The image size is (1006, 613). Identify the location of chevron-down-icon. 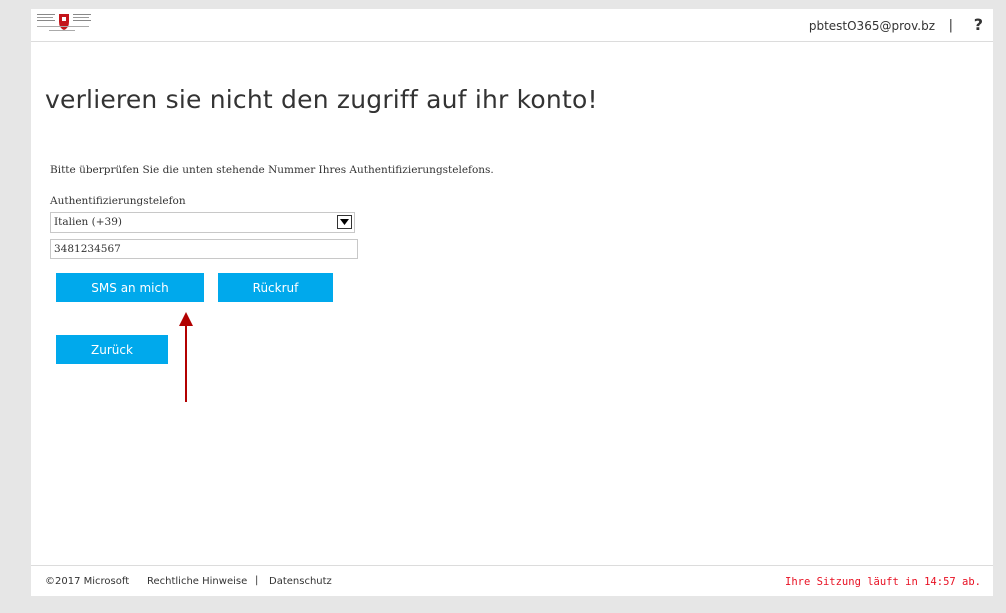
(344, 222).